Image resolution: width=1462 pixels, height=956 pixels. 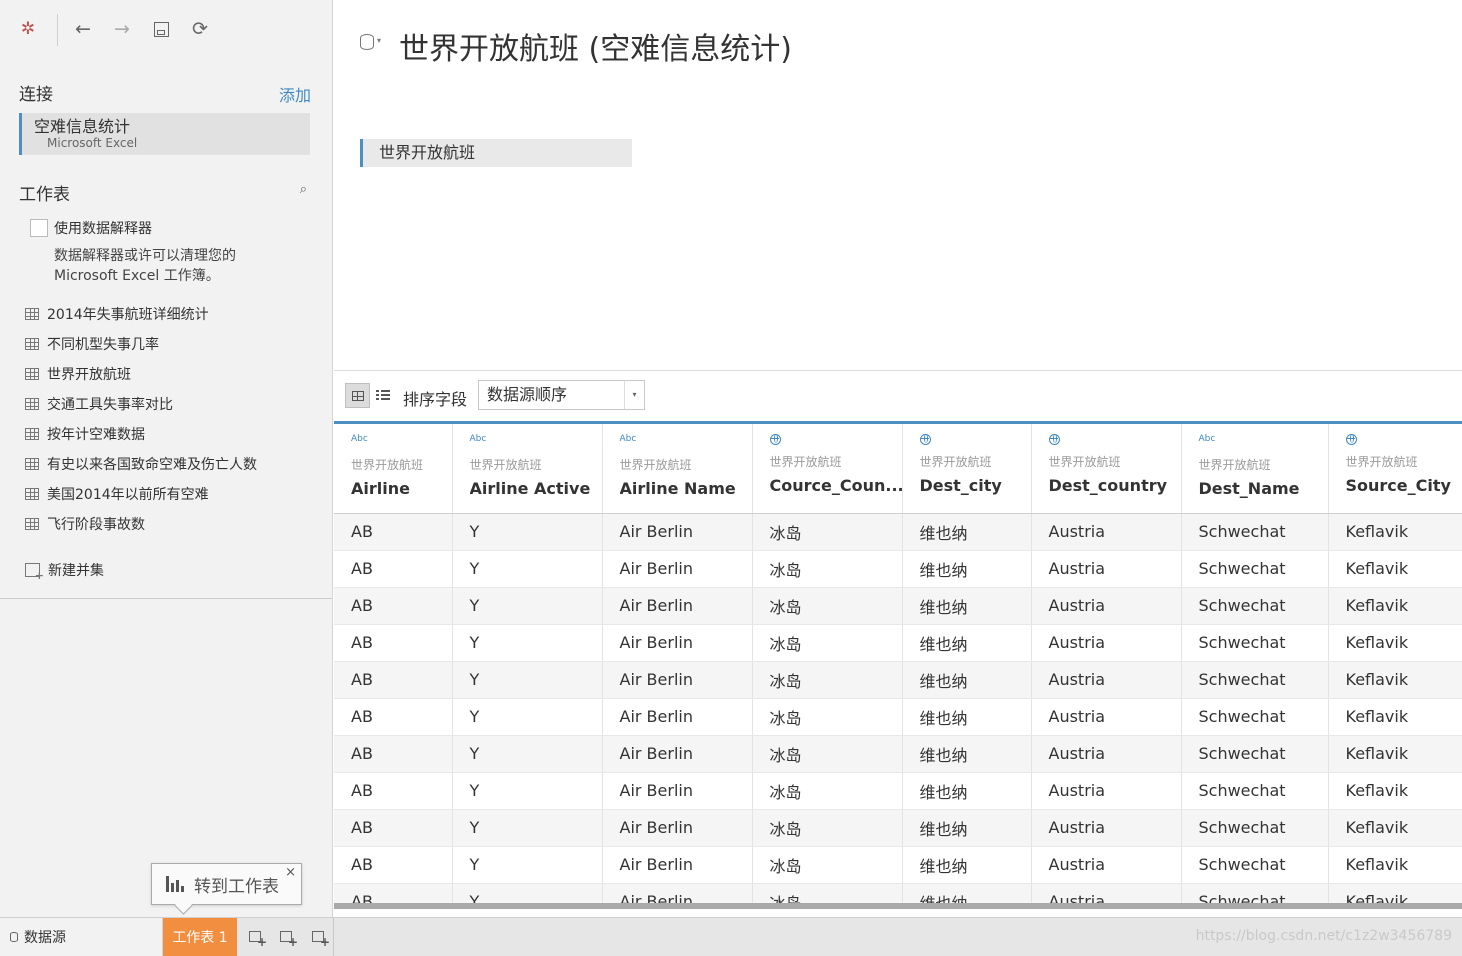 I want to click on close-icon: ×, so click(x=290, y=872).